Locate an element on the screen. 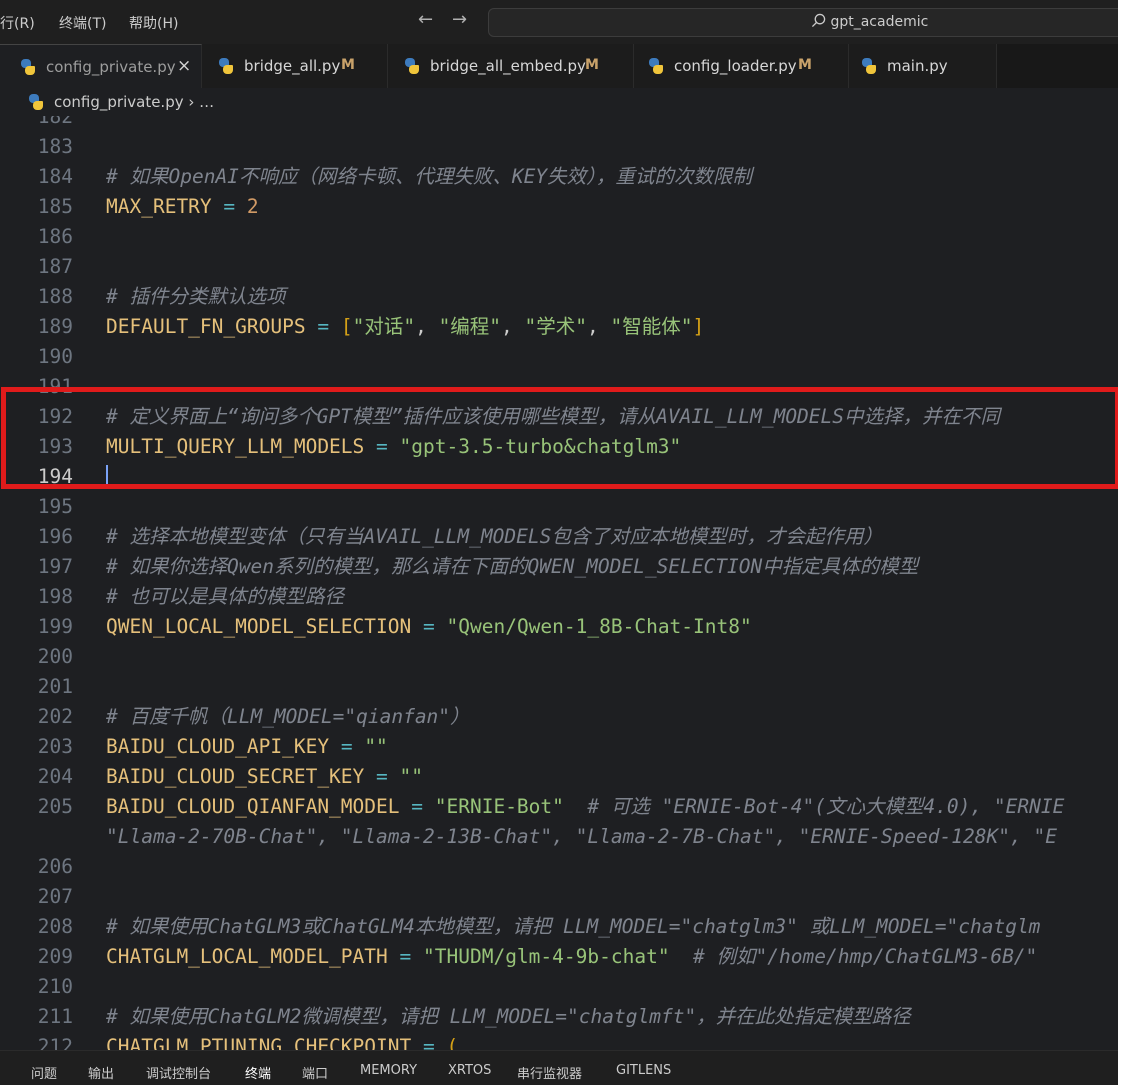  code-comment: # 可选 "ERNIE-Bot-4"(文心大模型4.0), "ERNIE is located at coordinates (826, 806).